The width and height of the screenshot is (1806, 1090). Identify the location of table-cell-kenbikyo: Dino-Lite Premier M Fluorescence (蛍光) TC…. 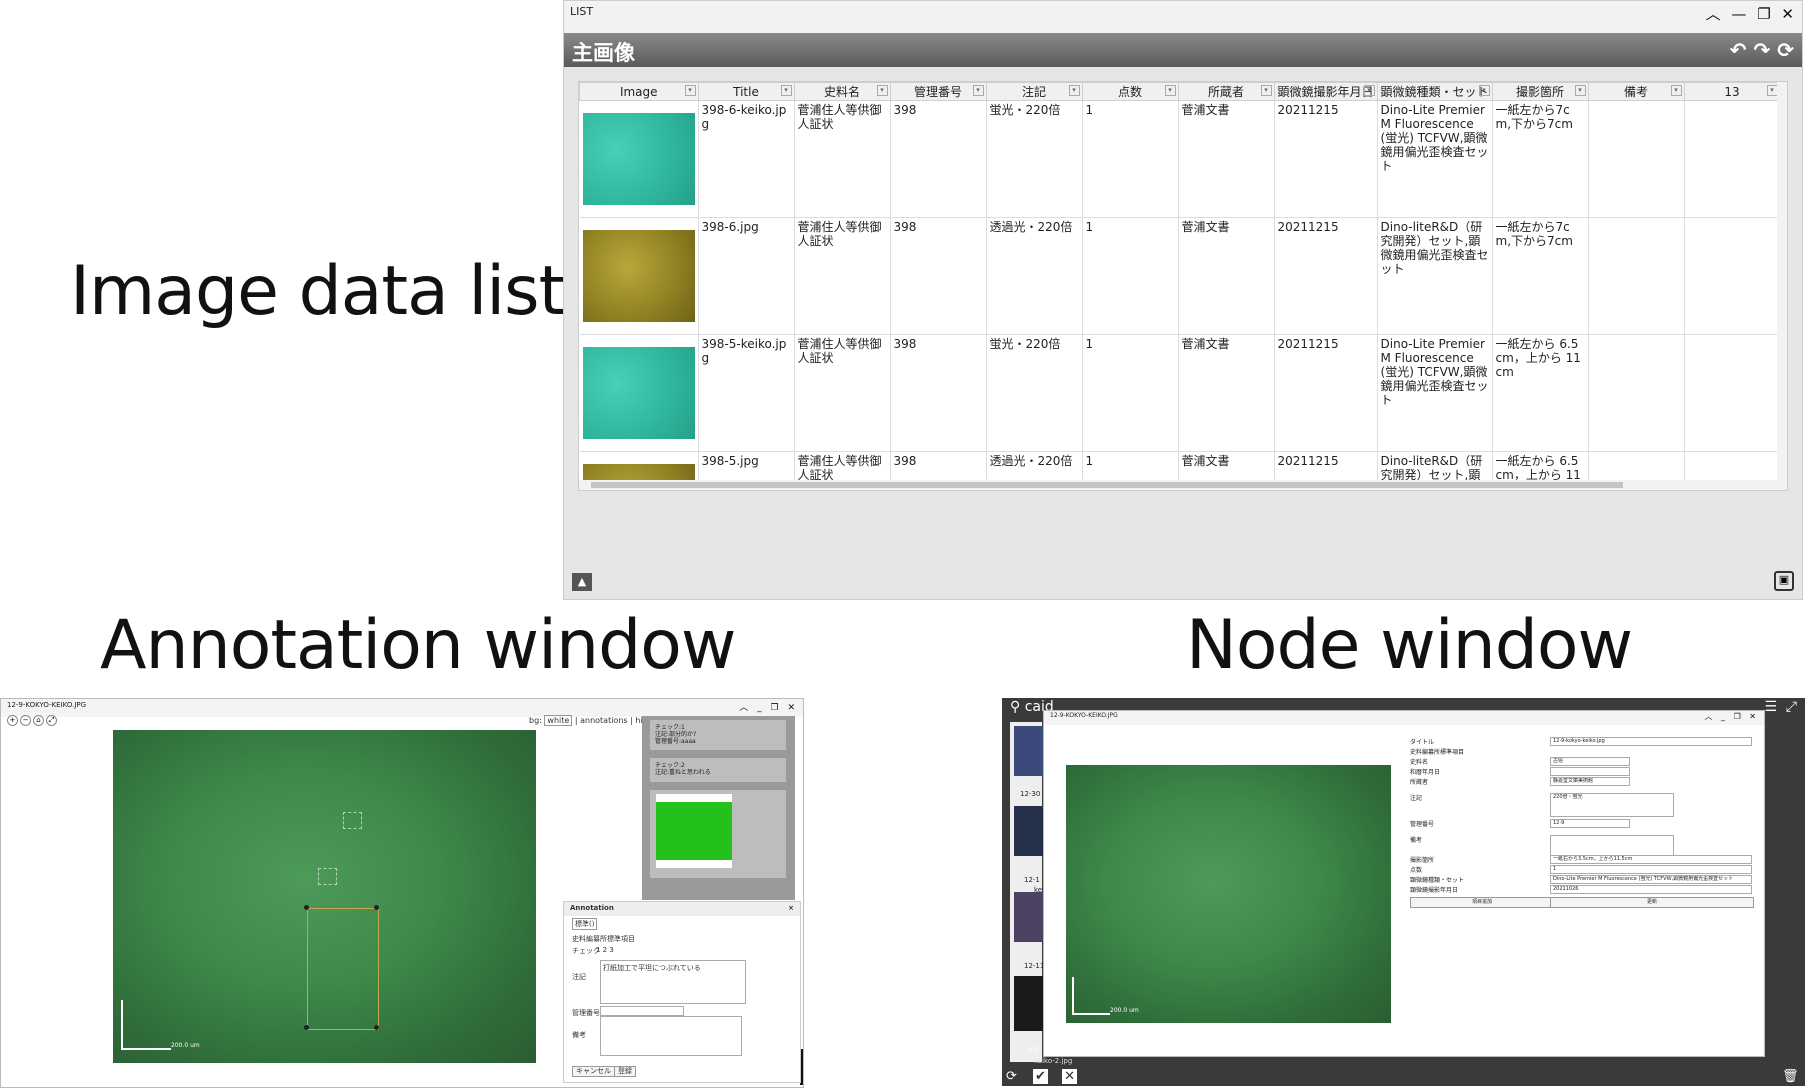
(1435, 393).